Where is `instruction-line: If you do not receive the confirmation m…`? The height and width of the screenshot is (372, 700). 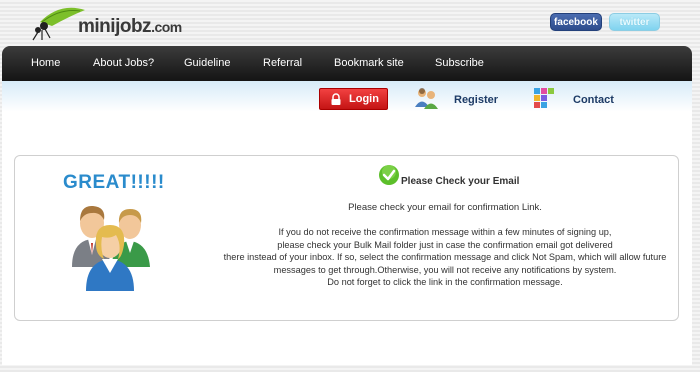
instruction-line: If you do not receive the confirmation m… is located at coordinates (445, 232).